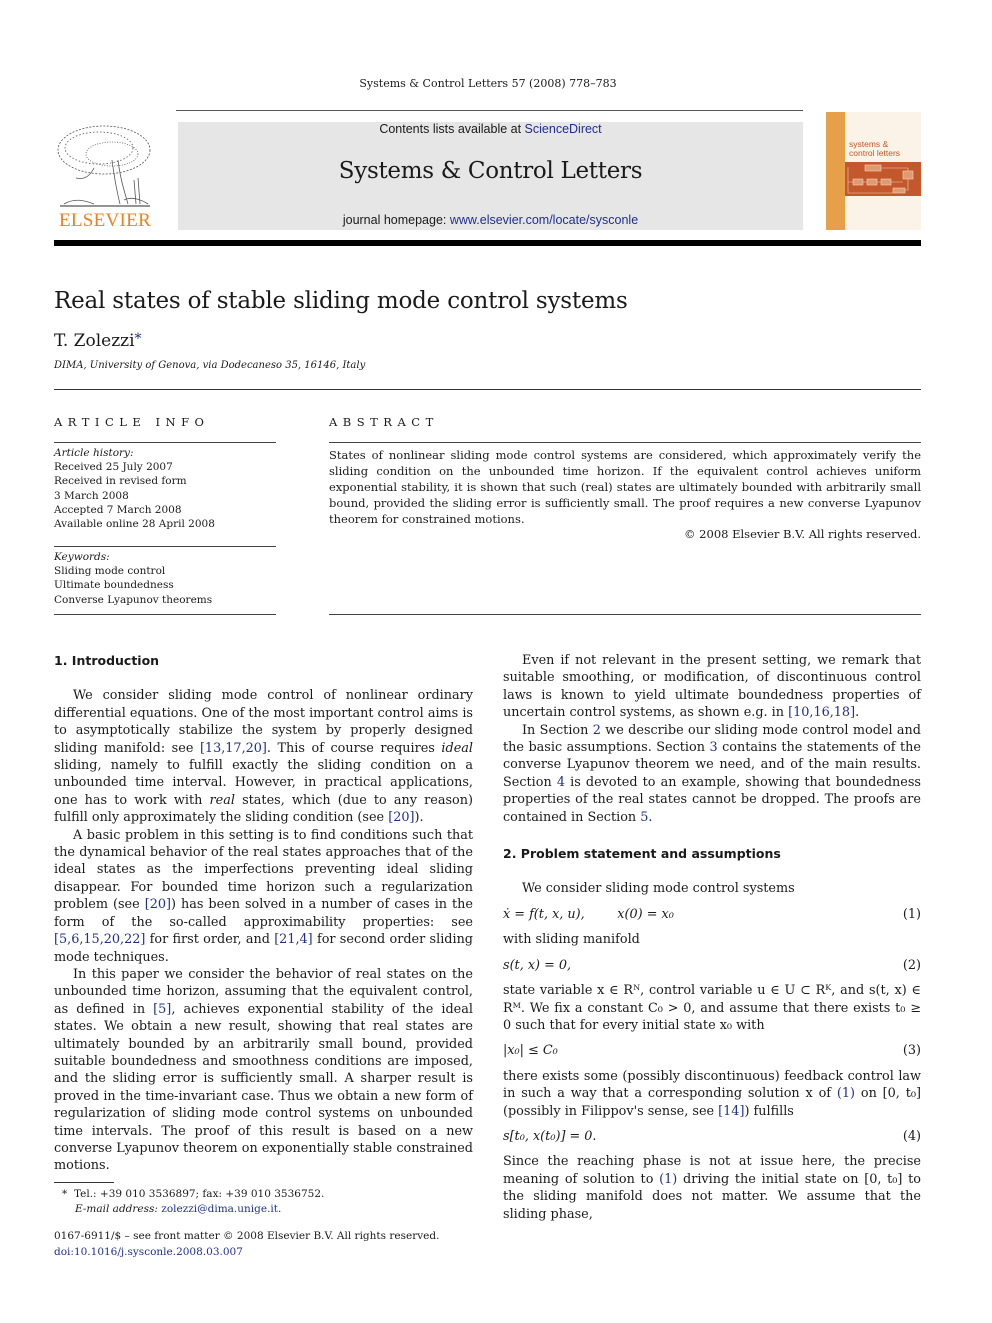 This screenshot has height=1323, width=992. What do you see at coordinates (104, 166) in the screenshot?
I see `tree-icon` at bounding box center [104, 166].